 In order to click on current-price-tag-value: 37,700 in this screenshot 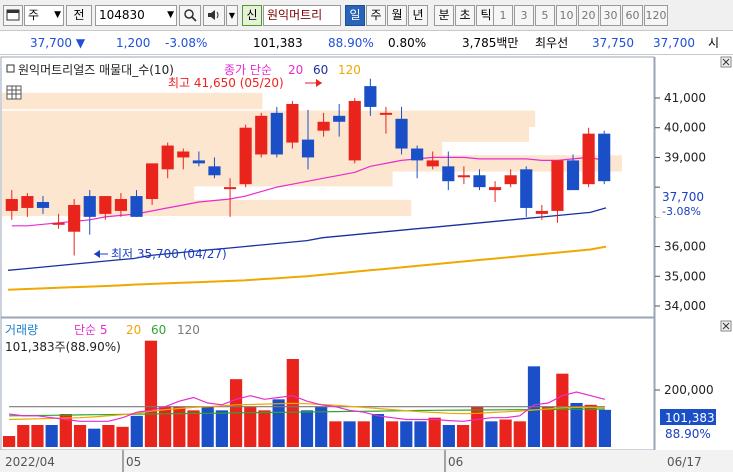, I will do `click(683, 197)`.